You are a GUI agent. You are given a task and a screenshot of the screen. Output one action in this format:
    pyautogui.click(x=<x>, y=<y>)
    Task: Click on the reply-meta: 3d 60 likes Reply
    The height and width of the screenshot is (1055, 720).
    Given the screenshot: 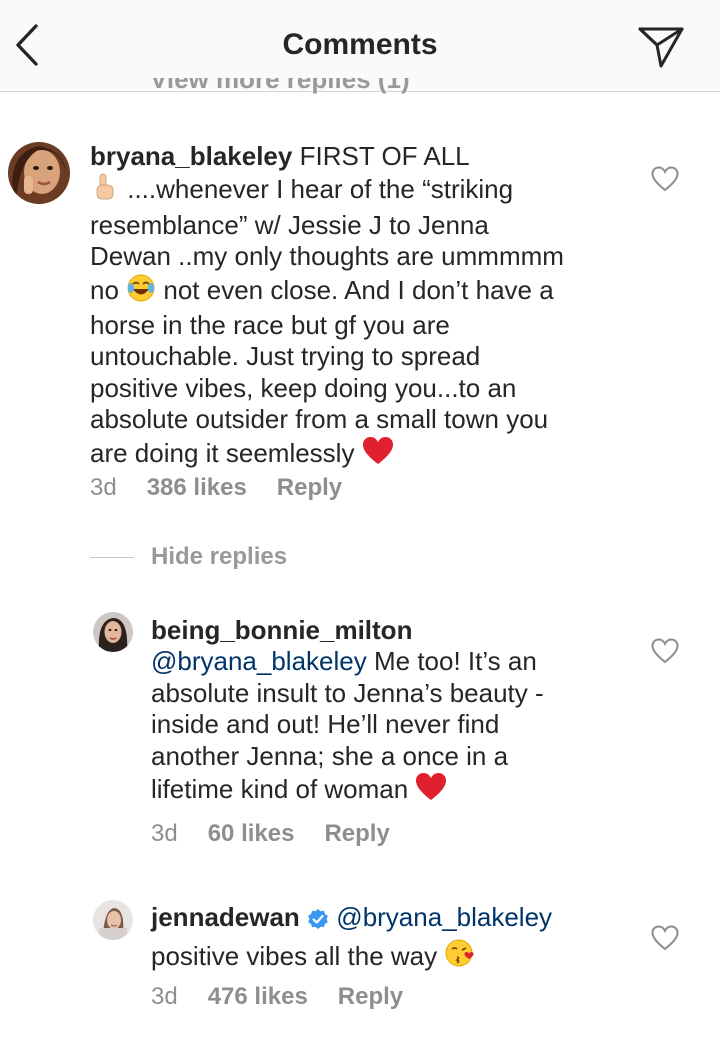 What is the action you would take?
    pyautogui.click(x=285, y=834)
    